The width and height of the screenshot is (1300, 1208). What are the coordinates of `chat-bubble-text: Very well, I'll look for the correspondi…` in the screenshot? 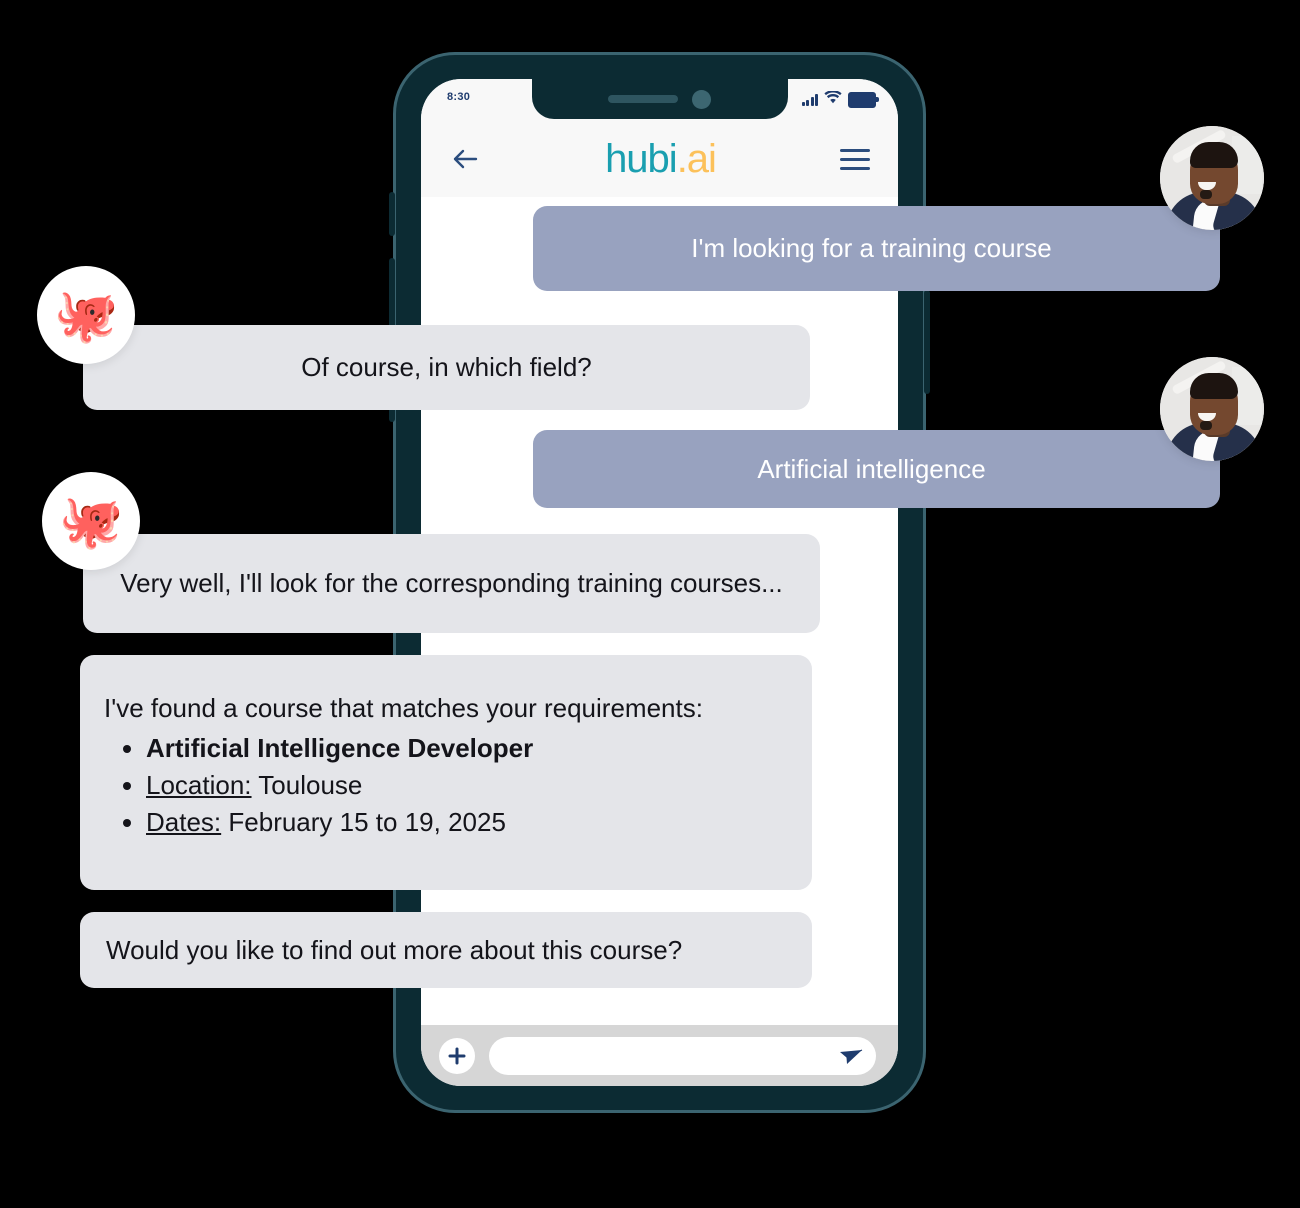 It's located at (451, 583).